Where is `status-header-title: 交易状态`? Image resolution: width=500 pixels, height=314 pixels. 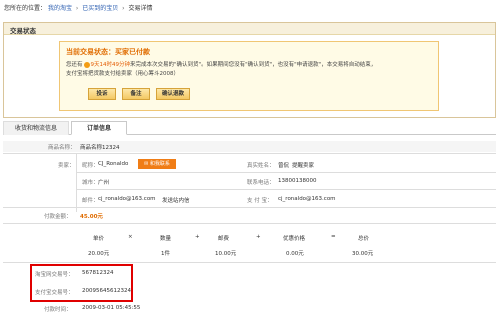
status-header-title: 交易状态 is located at coordinates (23, 31).